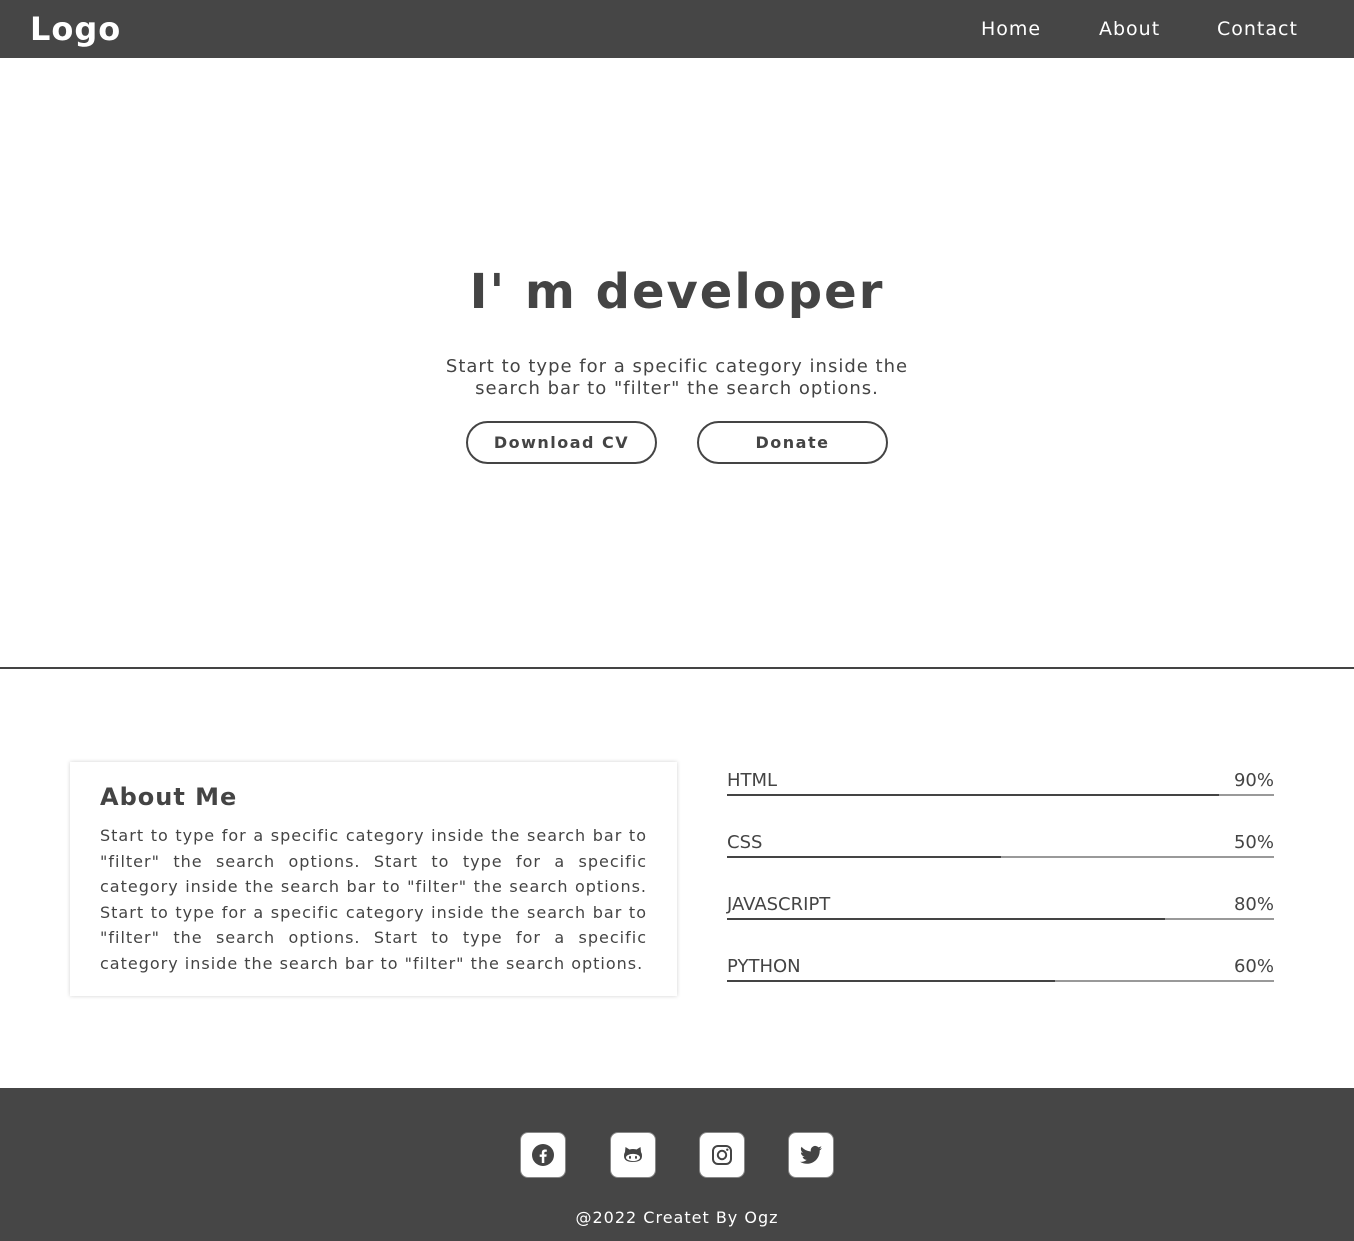  What do you see at coordinates (1011, 29) in the screenshot?
I see `nav-link-home: Home` at bounding box center [1011, 29].